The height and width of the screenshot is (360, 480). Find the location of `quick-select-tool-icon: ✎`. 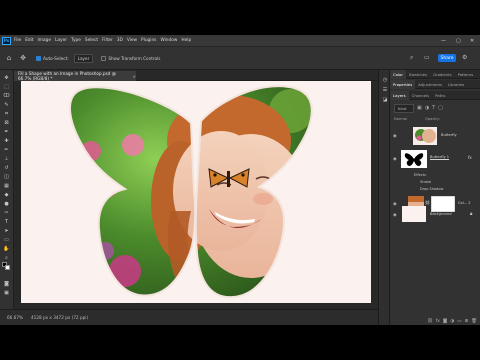

quick-select-tool-icon: ✎ is located at coordinates (6, 104).